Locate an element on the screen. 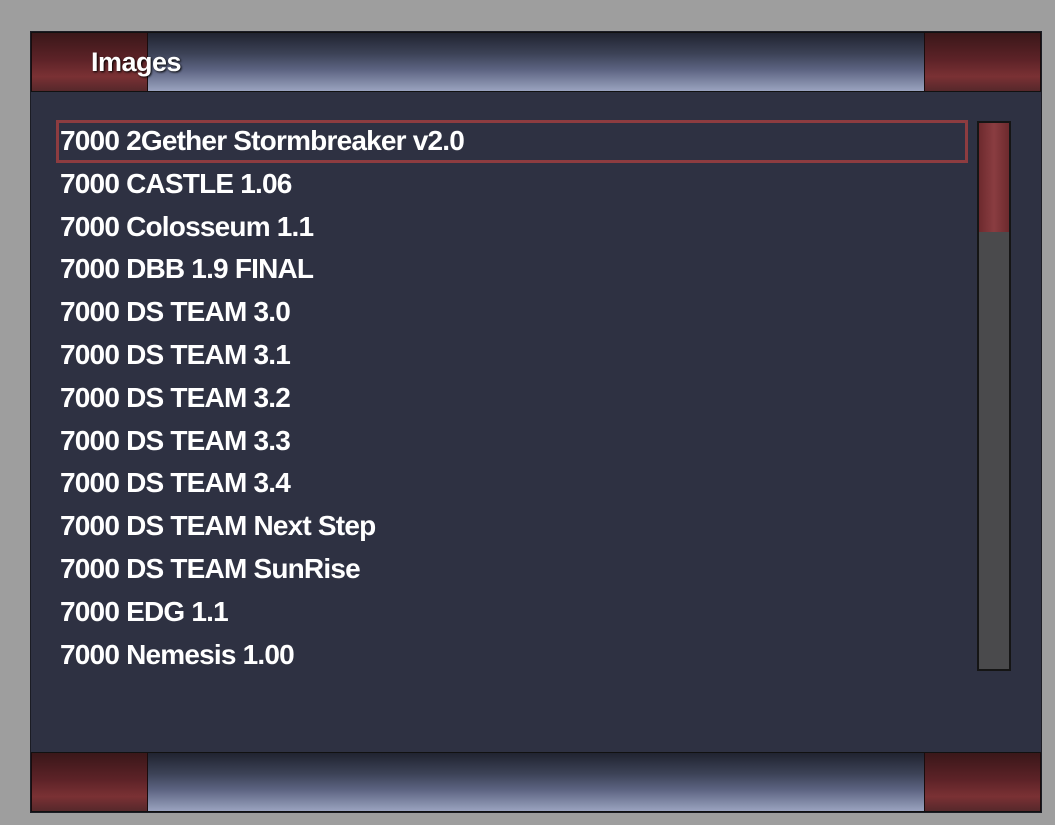  list-item: 7000 DS TEAM 3.4 is located at coordinates (512, 483).